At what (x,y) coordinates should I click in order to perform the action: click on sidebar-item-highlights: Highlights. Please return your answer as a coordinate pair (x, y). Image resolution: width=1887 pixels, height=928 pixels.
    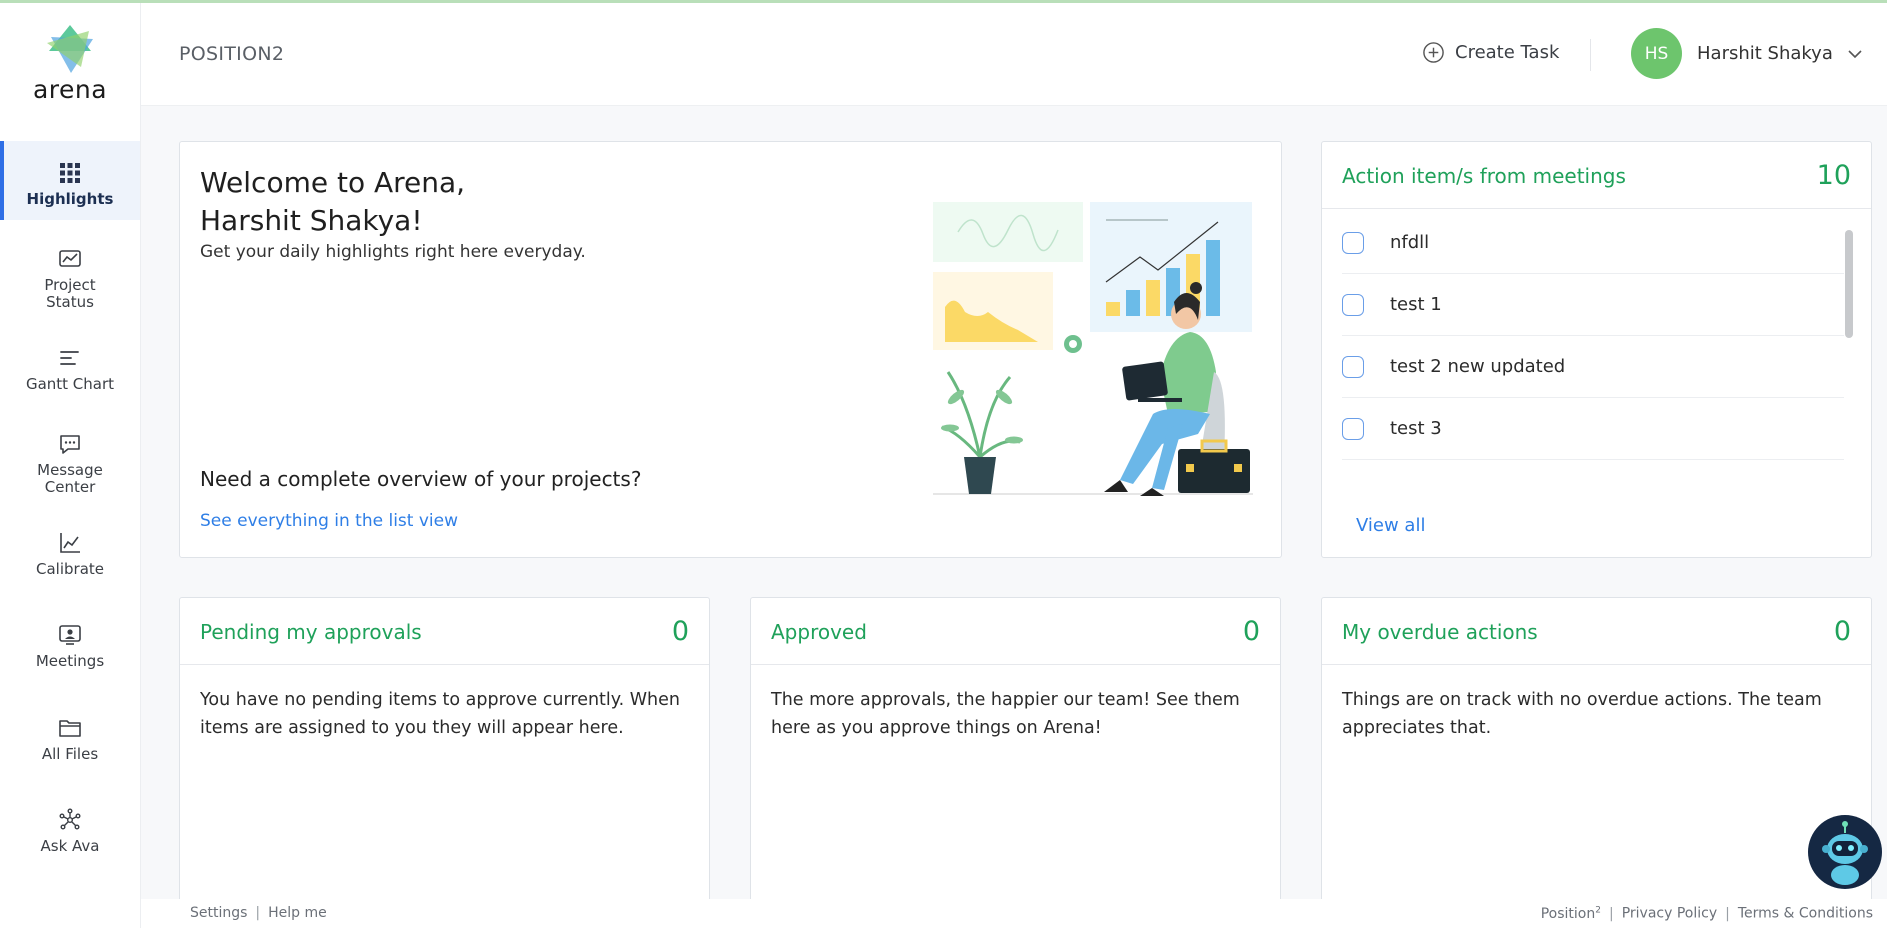
    Looking at the image, I should click on (70, 180).